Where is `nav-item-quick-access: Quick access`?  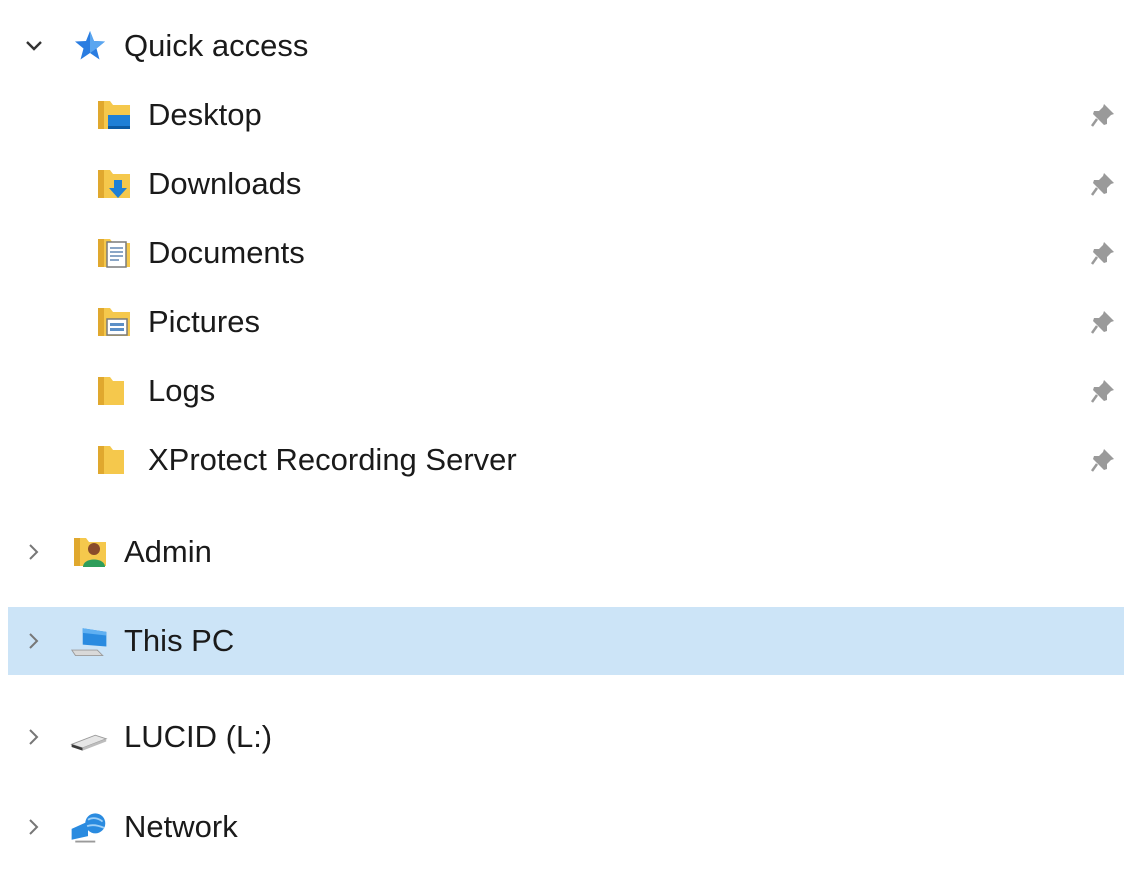
nav-item-quick-access: Quick access is located at coordinates (562, 46).